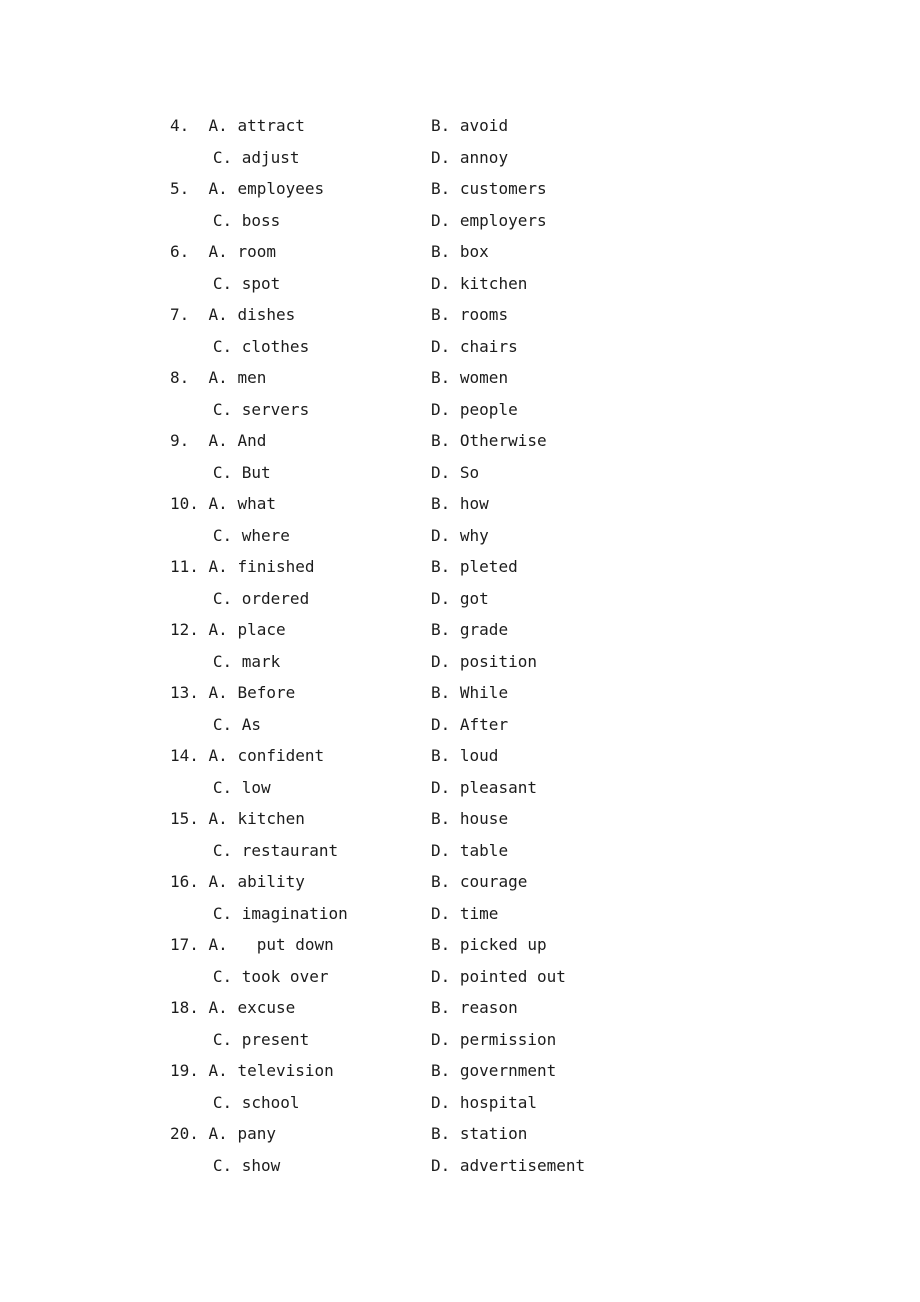  I want to click on option-b-cell: B. customers, so click(489, 189).